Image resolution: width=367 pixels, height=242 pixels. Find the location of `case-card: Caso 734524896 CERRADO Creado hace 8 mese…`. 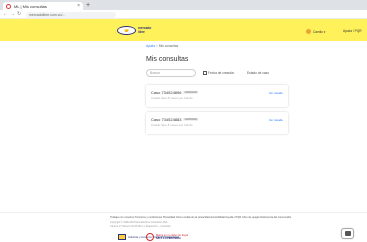

case-card: Caso 734524896 CERRADO Creado hace 8 mese… is located at coordinates (217, 96).